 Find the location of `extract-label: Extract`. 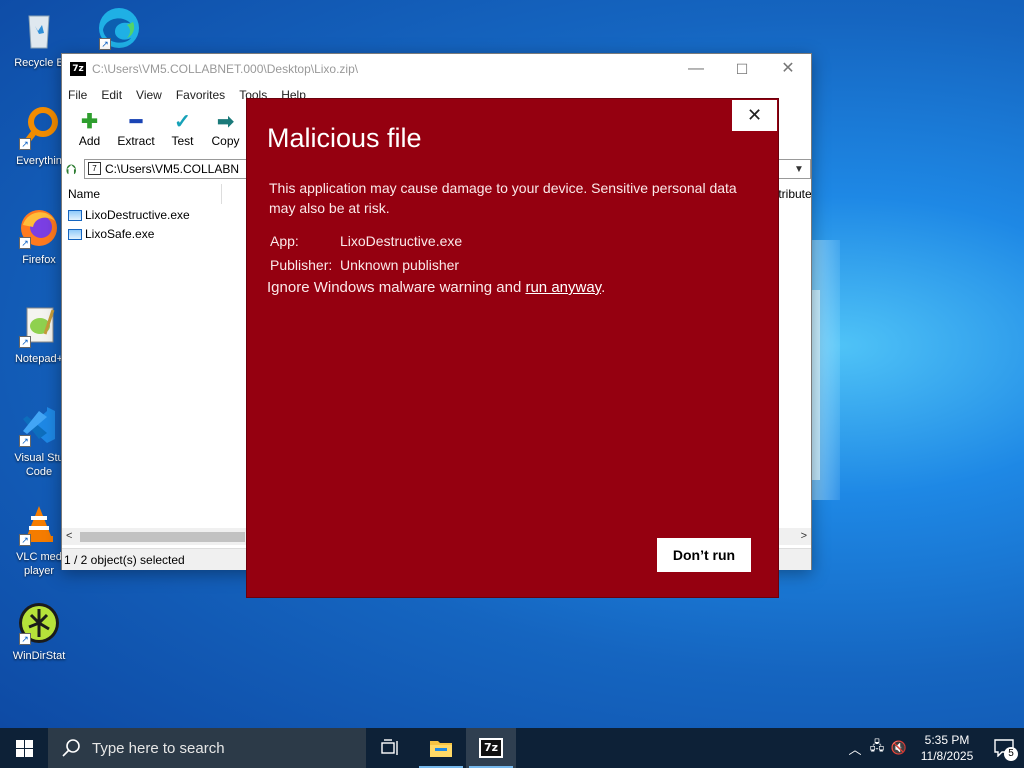

extract-label: Extract is located at coordinates (136, 141).